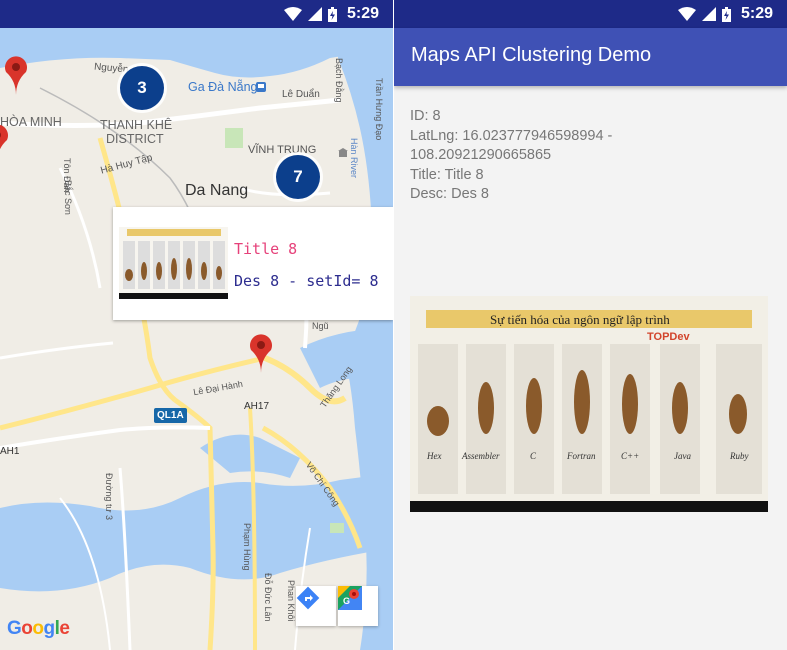  Describe the element at coordinates (481, 155) in the screenshot. I see `detail-latlng-cont: 108.20921290665865` at that location.